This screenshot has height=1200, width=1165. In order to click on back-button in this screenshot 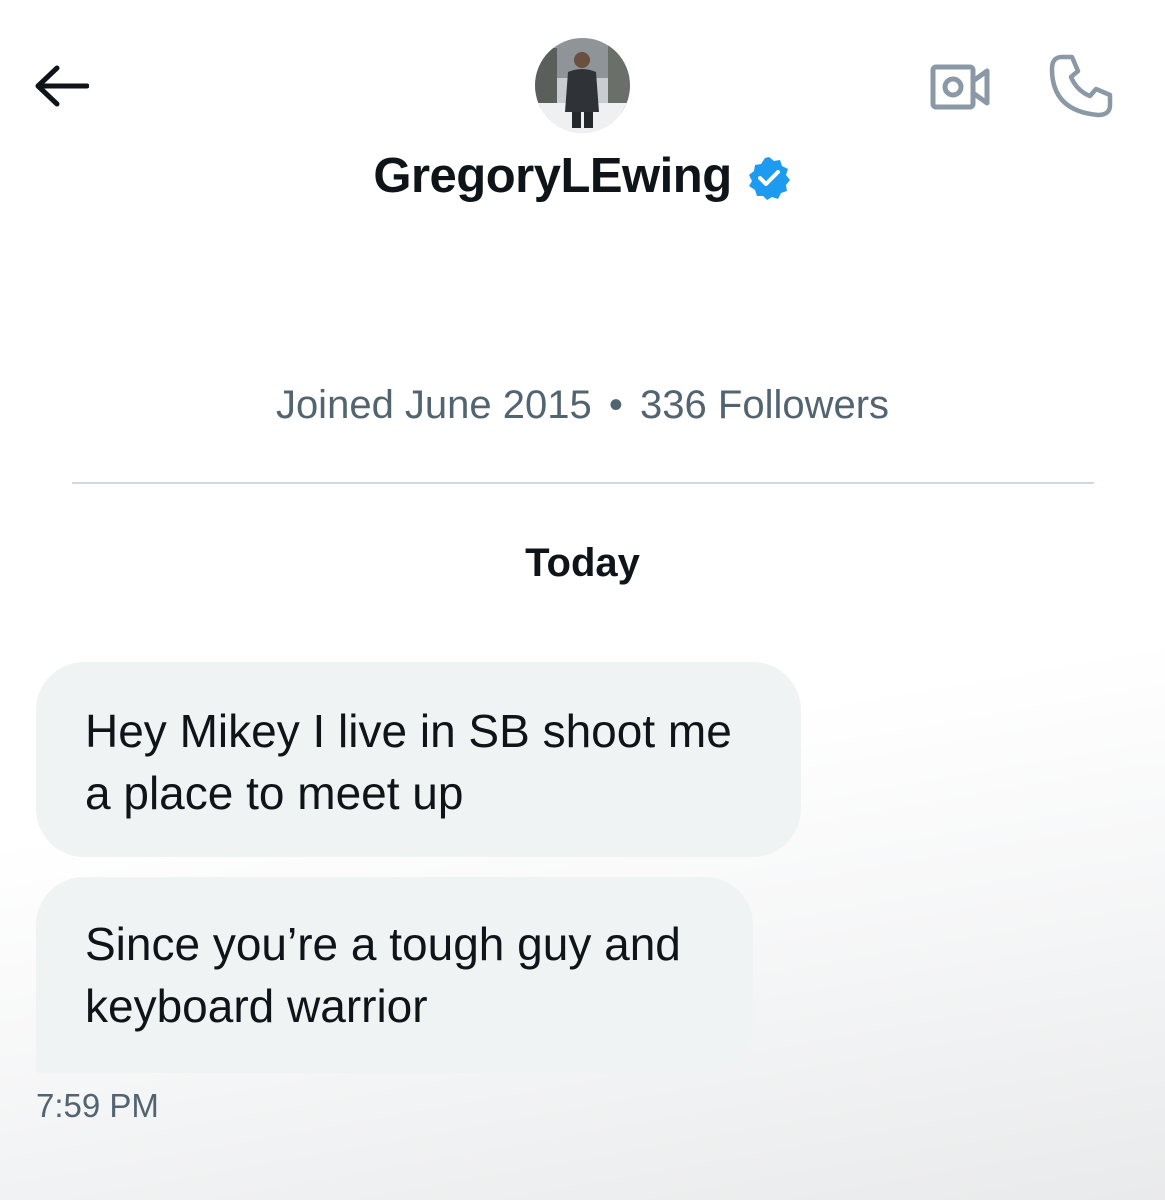, I will do `click(61, 86)`.